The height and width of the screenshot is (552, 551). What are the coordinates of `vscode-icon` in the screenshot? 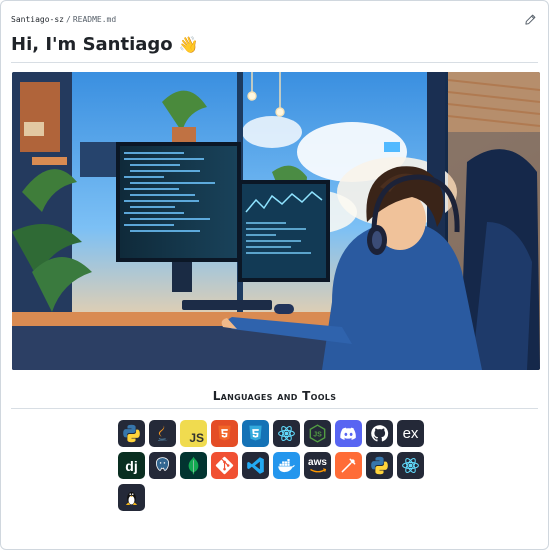 It's located at (255, 465).